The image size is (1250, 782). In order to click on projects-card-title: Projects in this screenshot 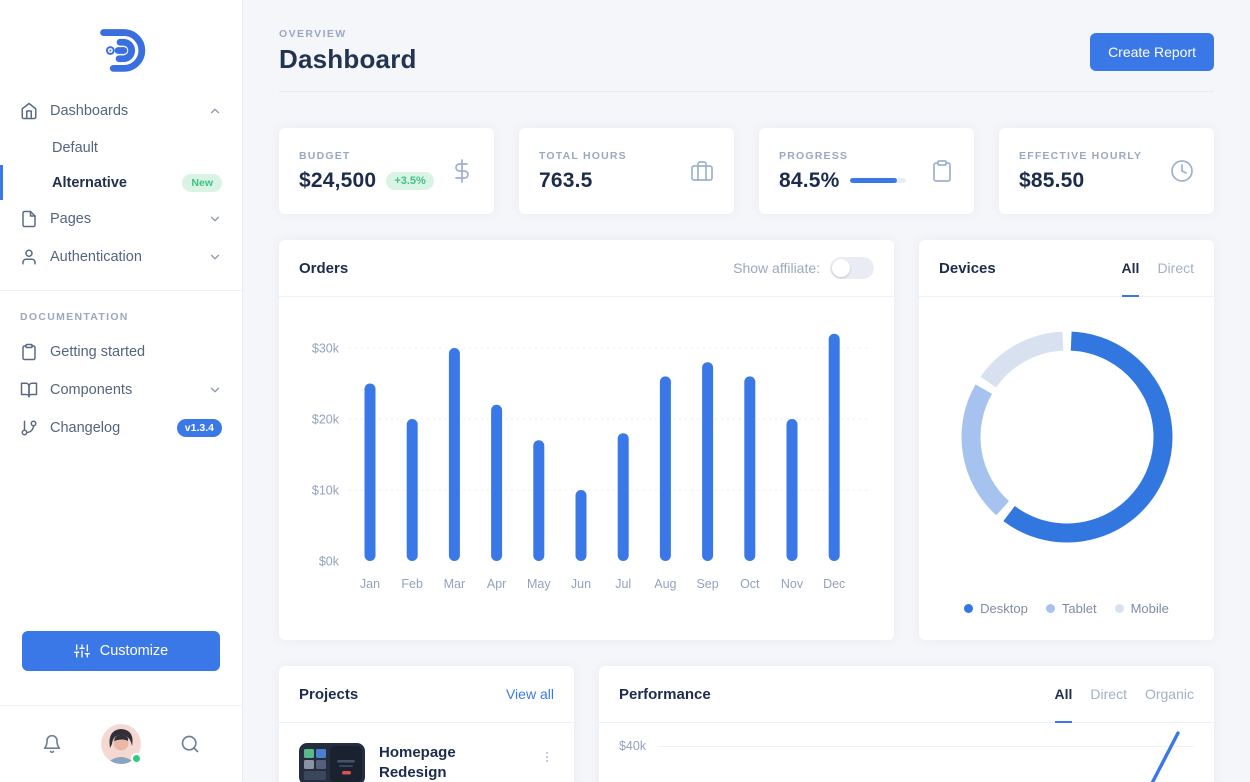, I will do `click(329, 694)`.